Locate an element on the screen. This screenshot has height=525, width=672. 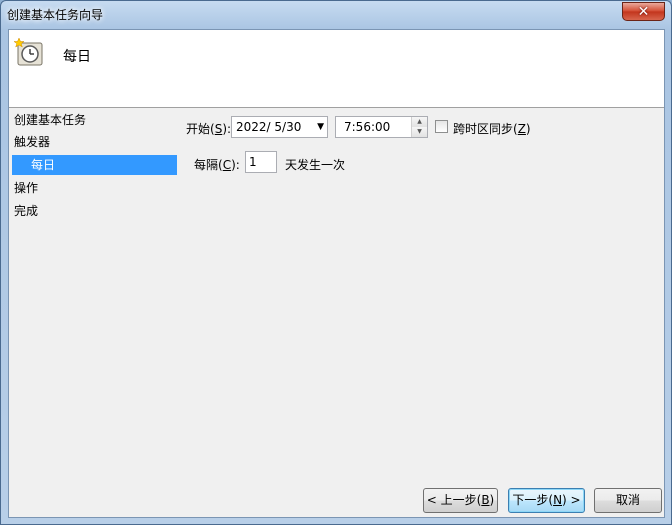
every-label-accesskey: C is located at coordinates (227, 165).